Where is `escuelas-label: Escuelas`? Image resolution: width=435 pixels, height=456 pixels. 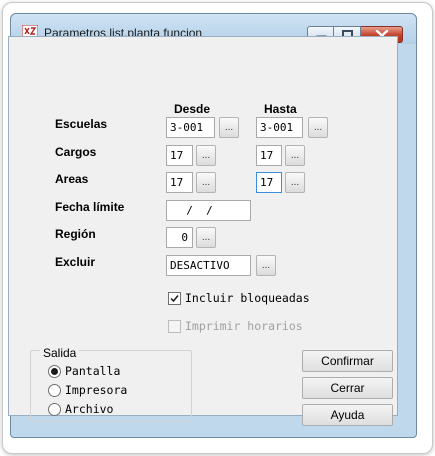
escuelas-label: Escuelas is located at coordinates (81, 124).